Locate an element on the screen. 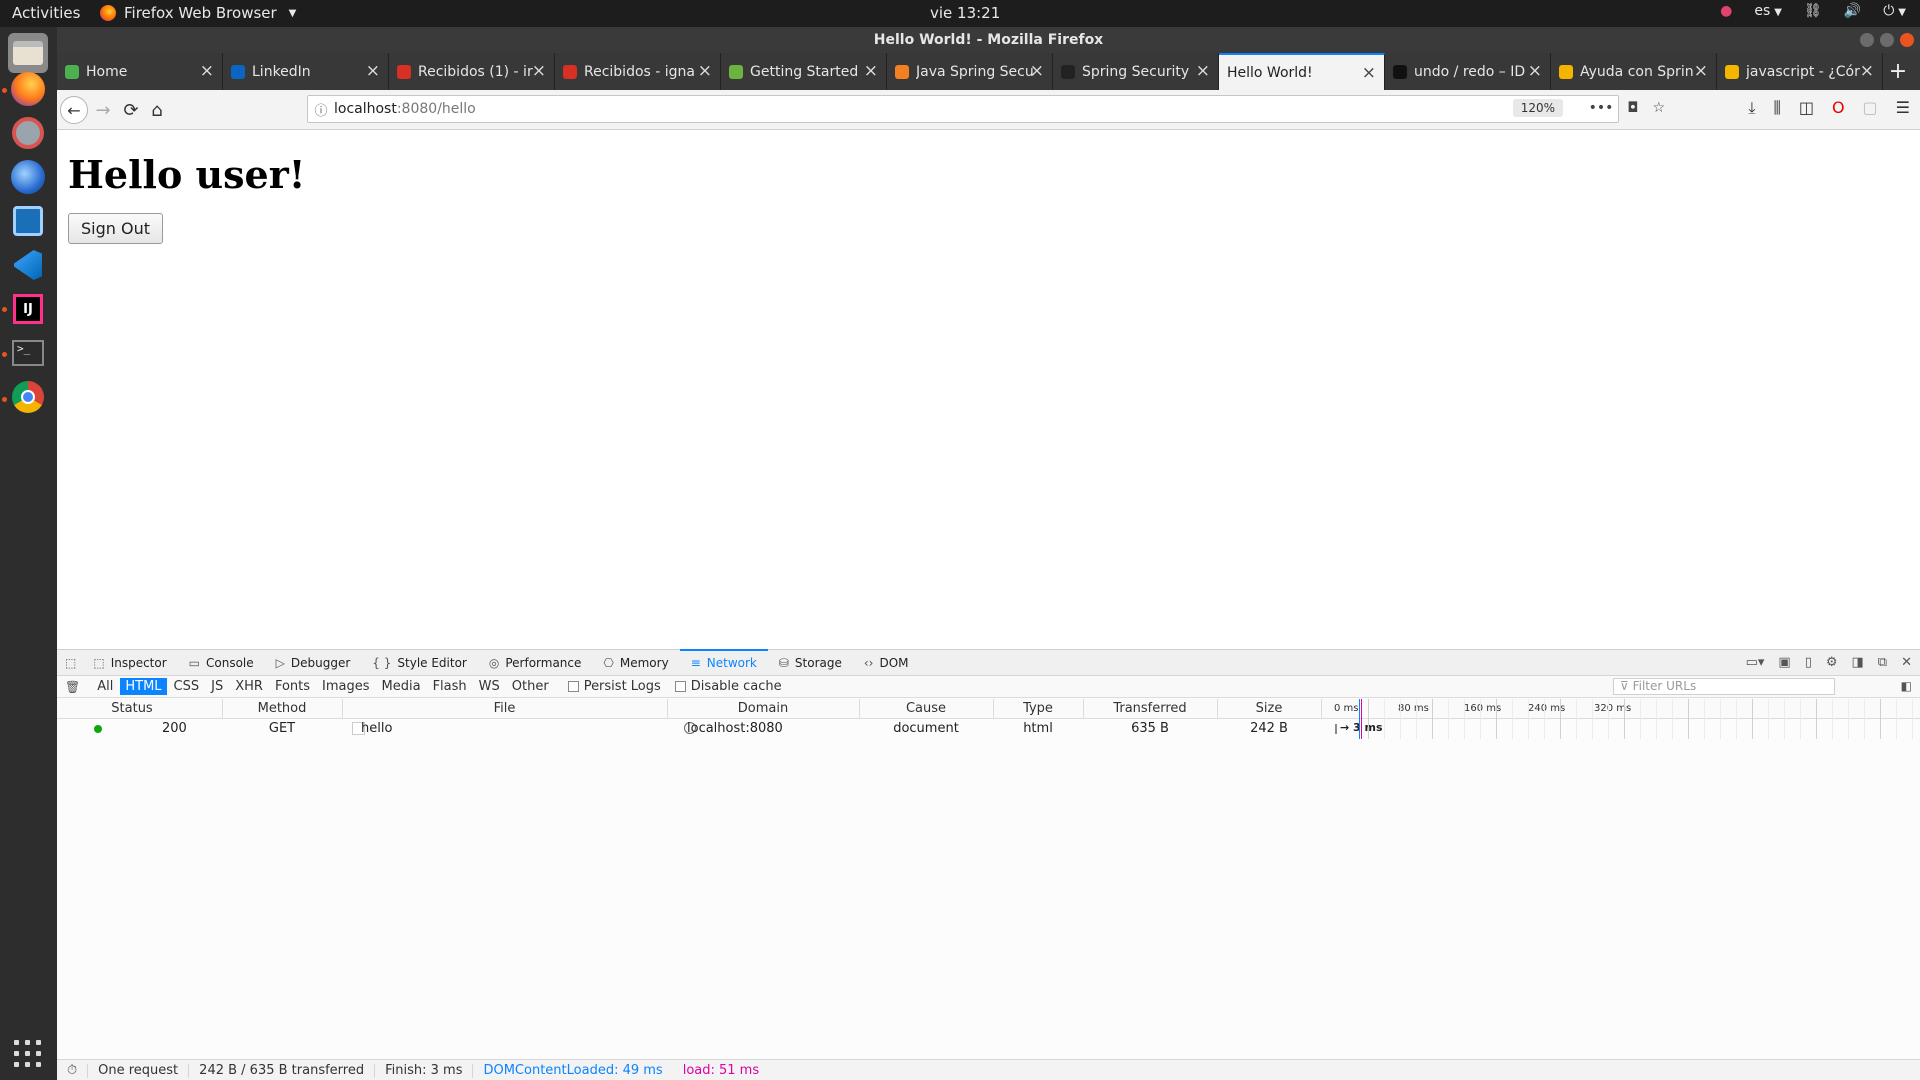  responsive-design-icon: ▯ is located at coordinates (1808, 662).